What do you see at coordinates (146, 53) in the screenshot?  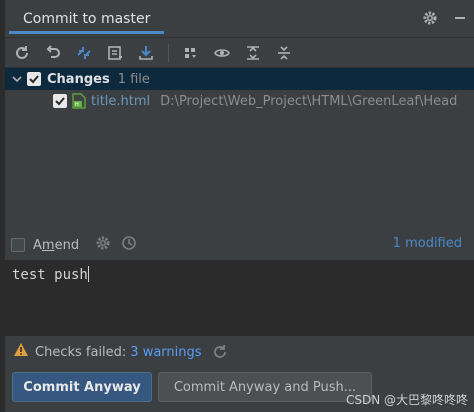 I see `update-icon` at bounding box center [146, 53].